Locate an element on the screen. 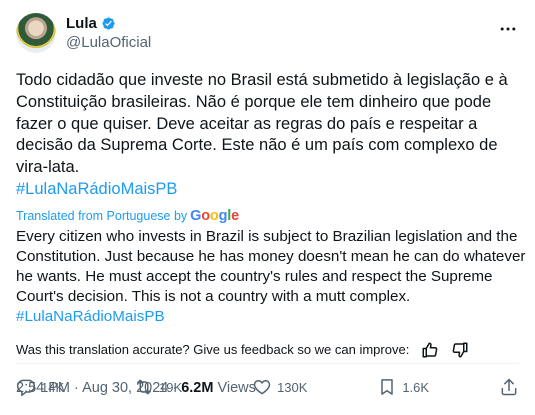 The image size is (535, 415). reply-icon is located at coordinates (26, 388).